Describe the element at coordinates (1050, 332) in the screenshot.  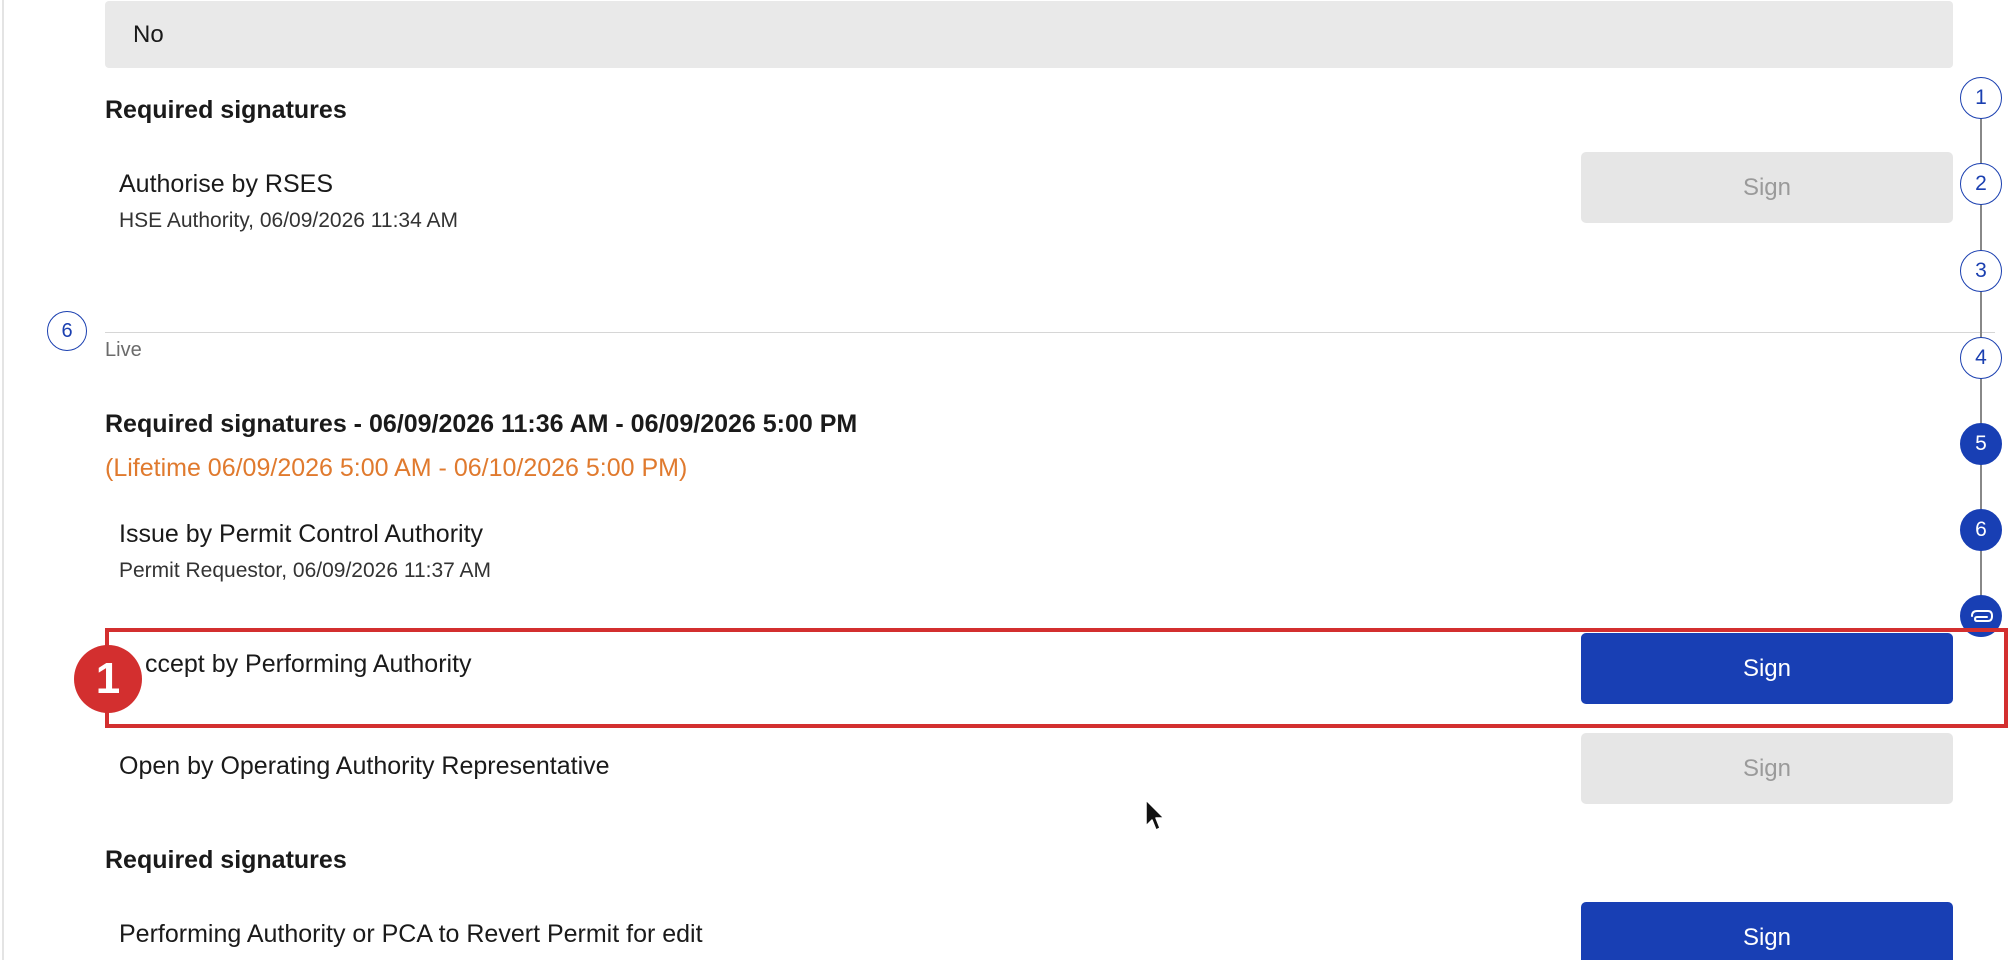
I see `stage-divider` at that location.